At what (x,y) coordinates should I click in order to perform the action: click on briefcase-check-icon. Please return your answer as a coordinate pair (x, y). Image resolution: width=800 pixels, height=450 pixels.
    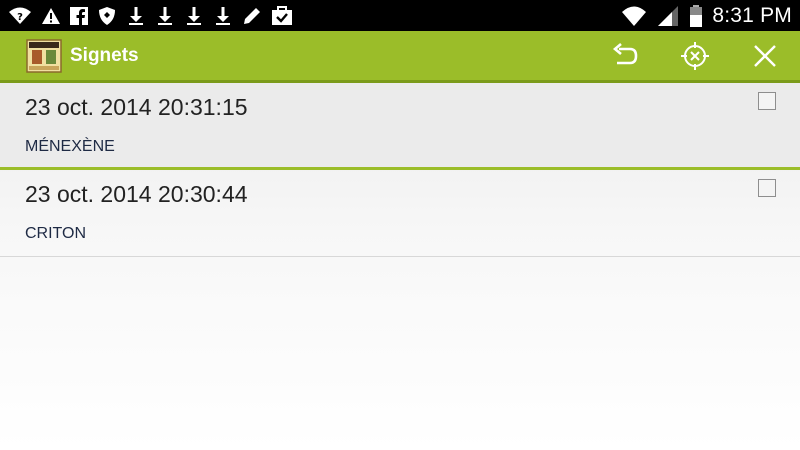
    Looking at the image, I should click on (282, 15).